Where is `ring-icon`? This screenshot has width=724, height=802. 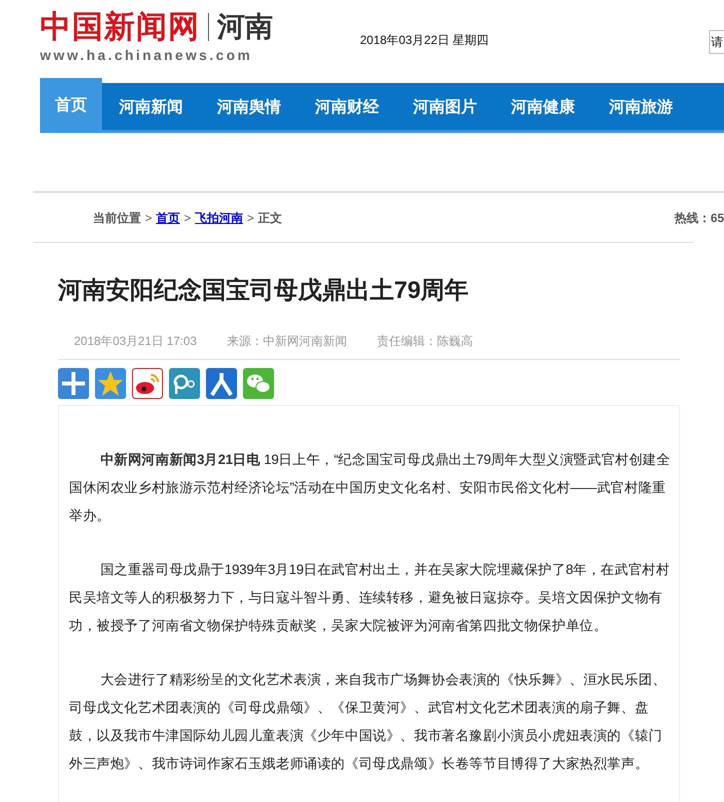
ring-icon is located at coordinates (184, 383).